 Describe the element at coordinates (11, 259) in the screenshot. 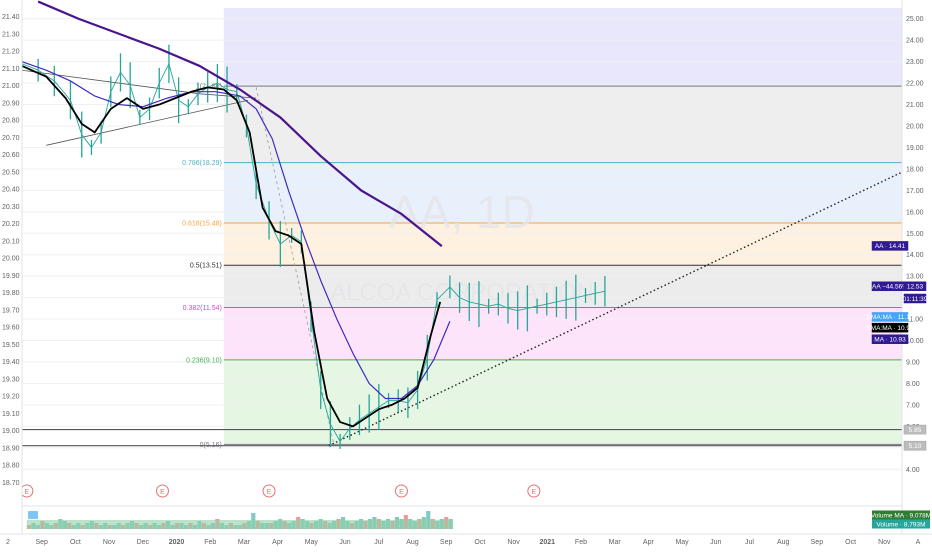

I see `left-axis-tick: 20.00` at that location.